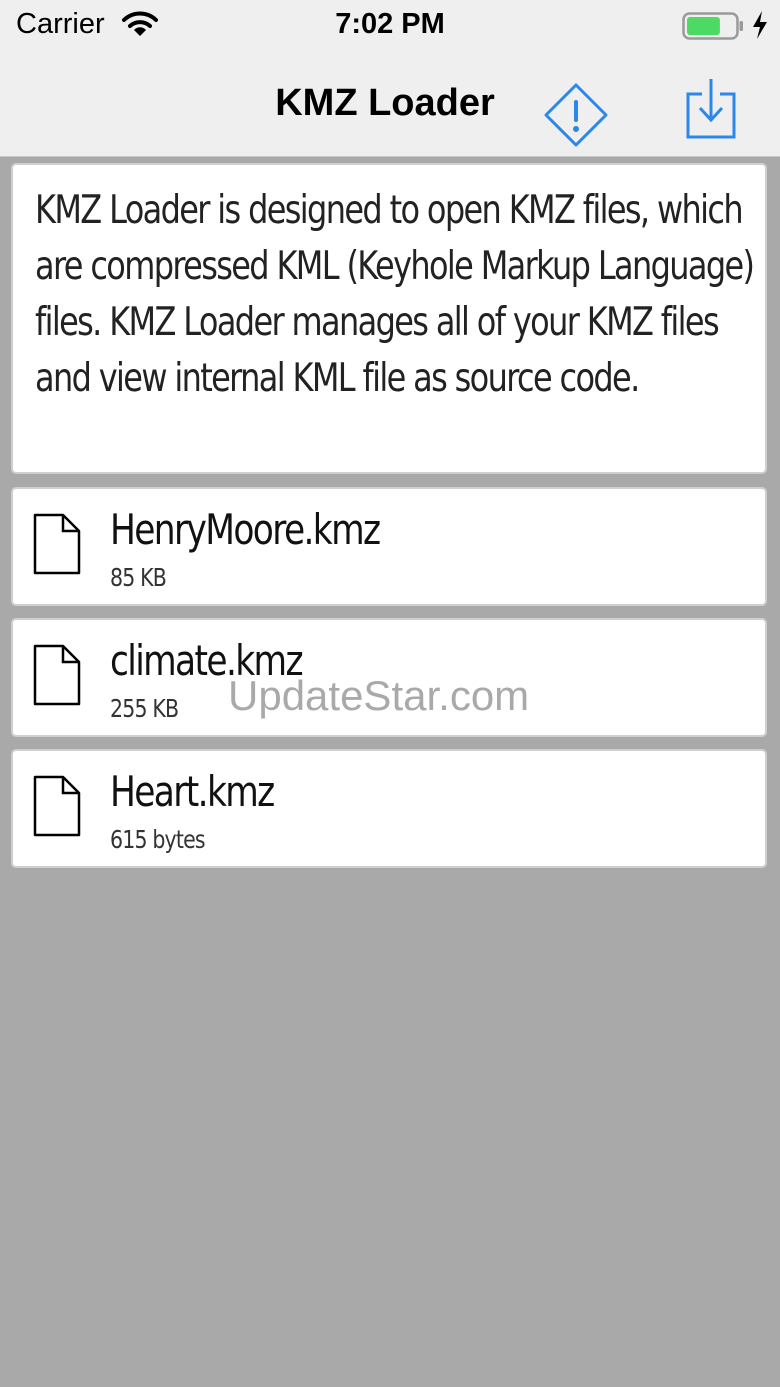  Describe the element at coordinates (712, 26) in the screenshot. I see `battery-icon` at that location.